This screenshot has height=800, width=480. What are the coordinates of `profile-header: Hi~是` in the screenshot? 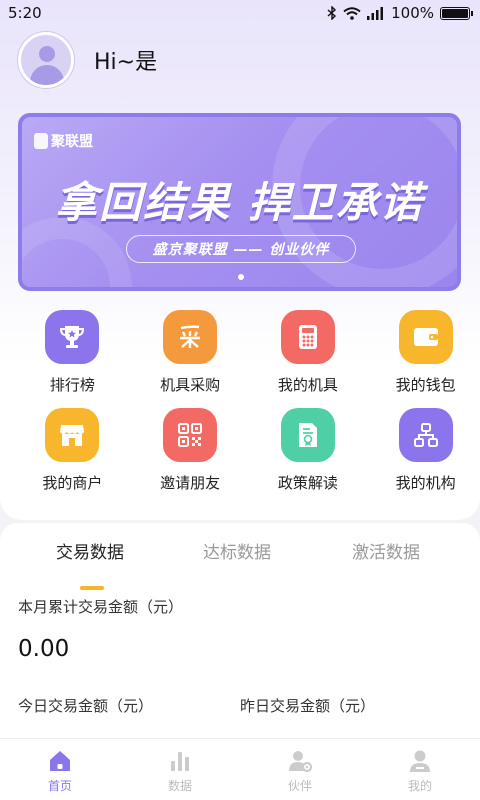 It's located at (87, 60).